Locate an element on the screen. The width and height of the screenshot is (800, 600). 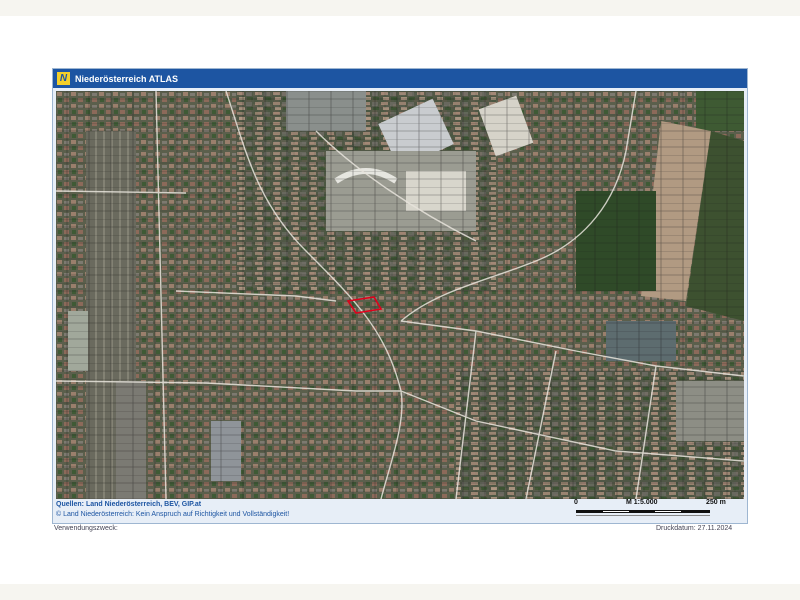
scale-bar-ruler is located at coordinates (643, 511).